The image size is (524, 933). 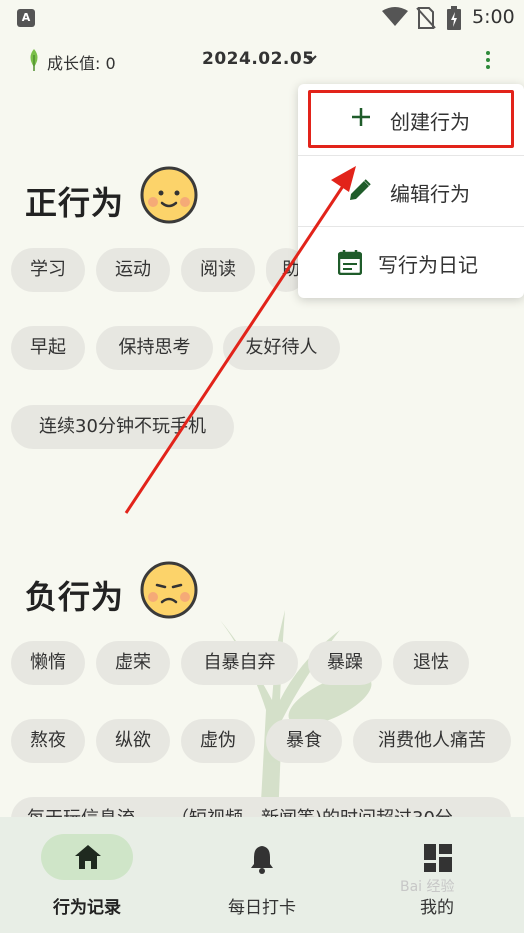 I want to click on status-time: 5:00, so click(x=493, y=17).